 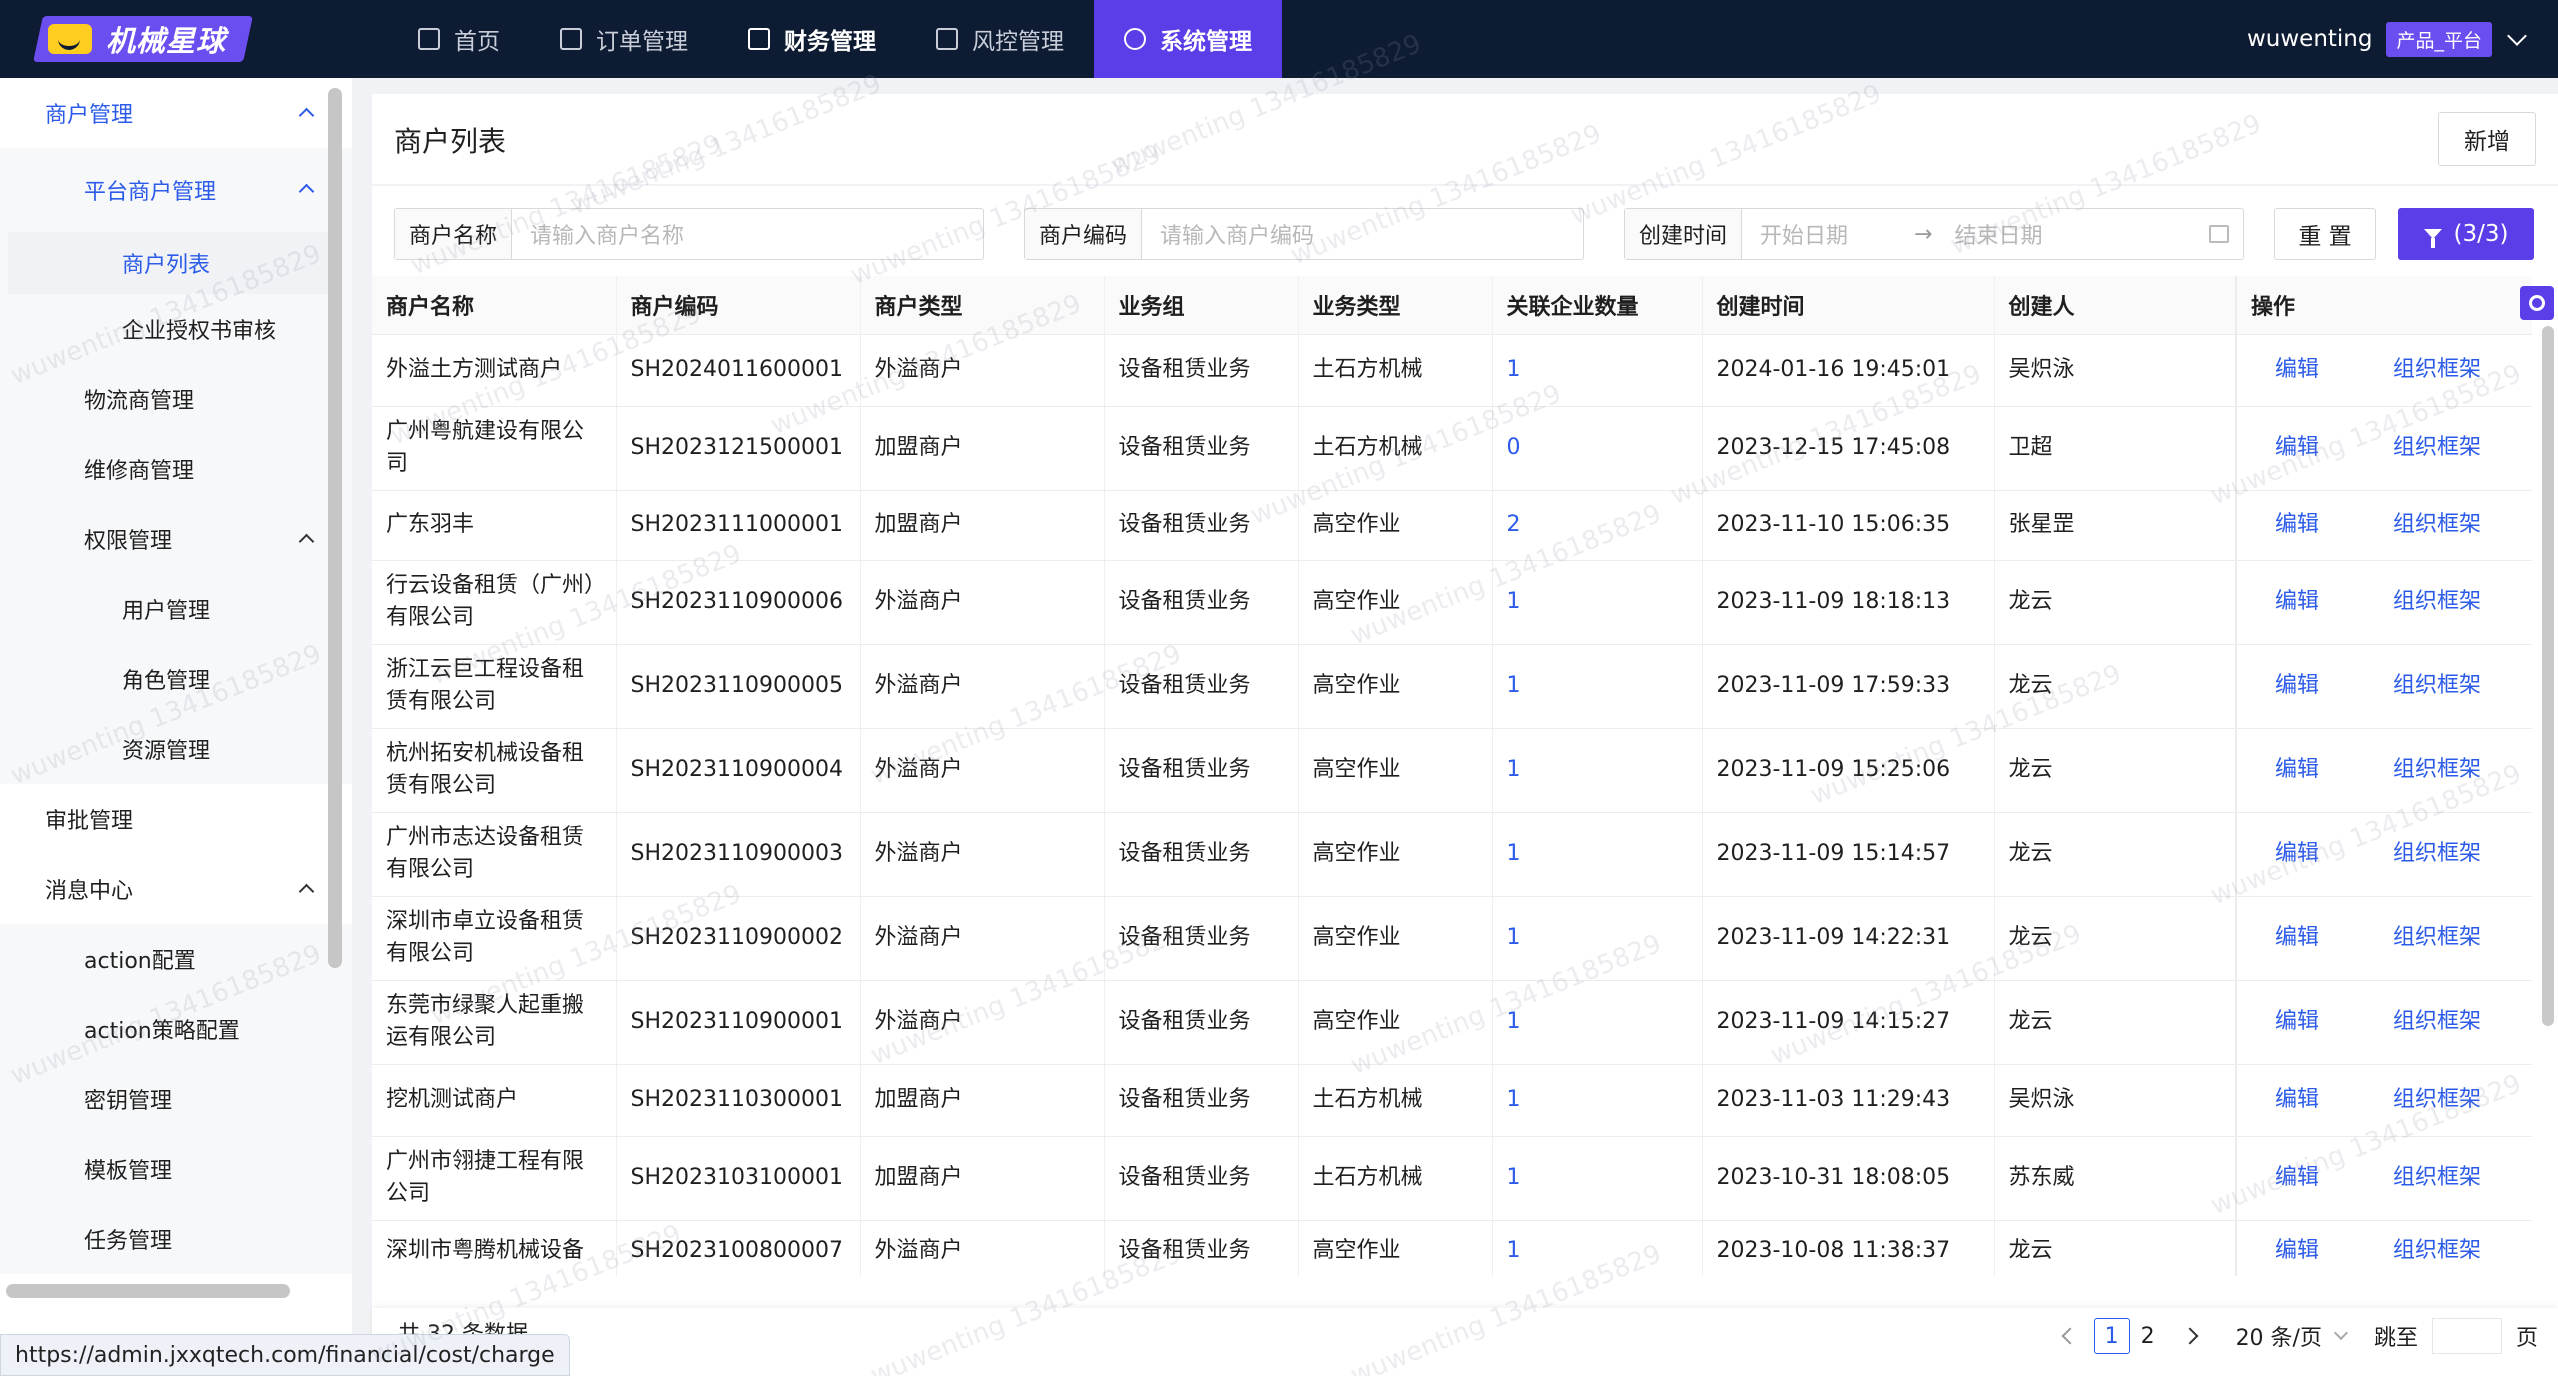 What do you see at coordinates (2115, 370) in the screenshot?
I see `table-cell: 吴炽泳` at bounding box center [2115, 370].